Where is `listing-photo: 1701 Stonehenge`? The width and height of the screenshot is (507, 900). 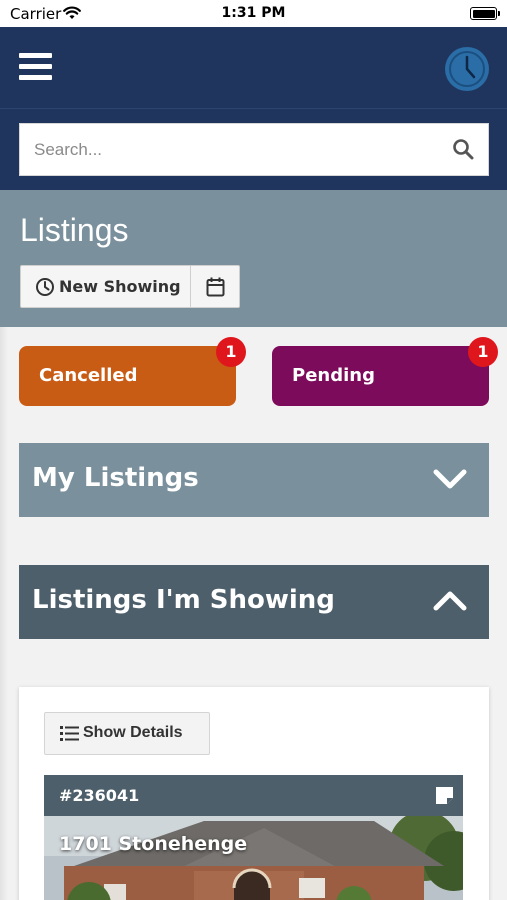
listing-photo: 1701 Stonehenge is located at coordinates (253, 858).